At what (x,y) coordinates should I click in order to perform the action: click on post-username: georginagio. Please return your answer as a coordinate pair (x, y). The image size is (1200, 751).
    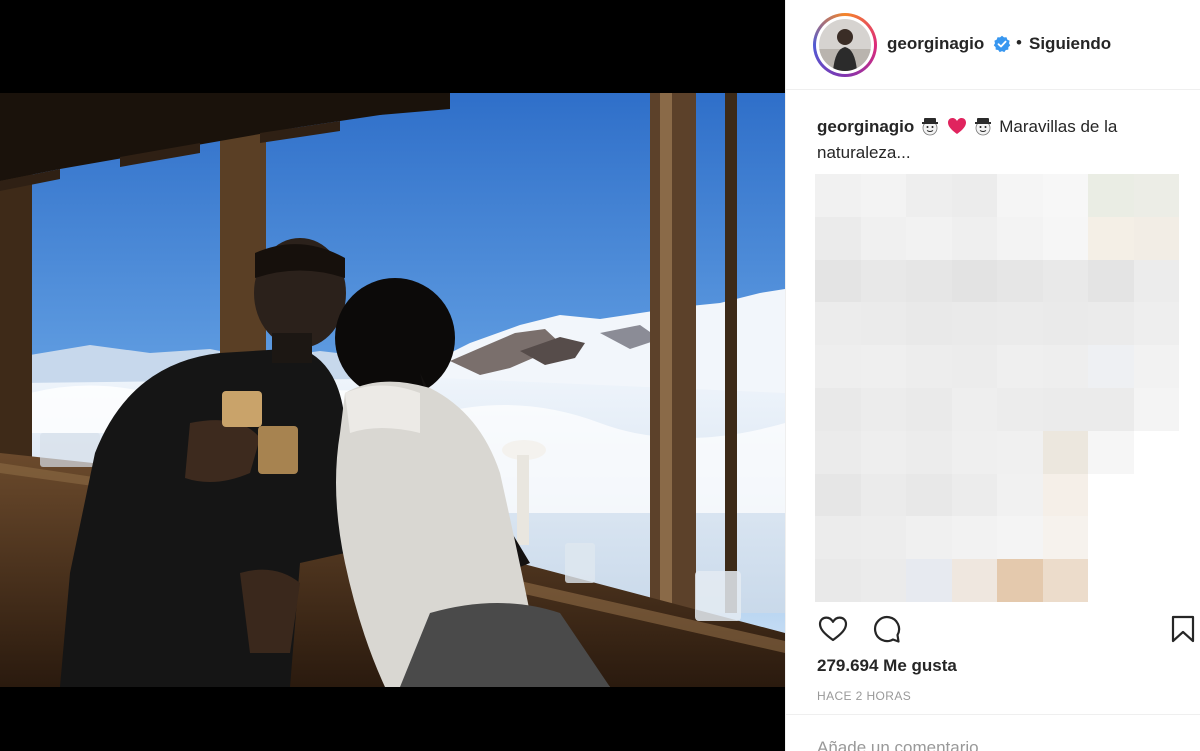
    Looking at the image, I should click on (935, 44).